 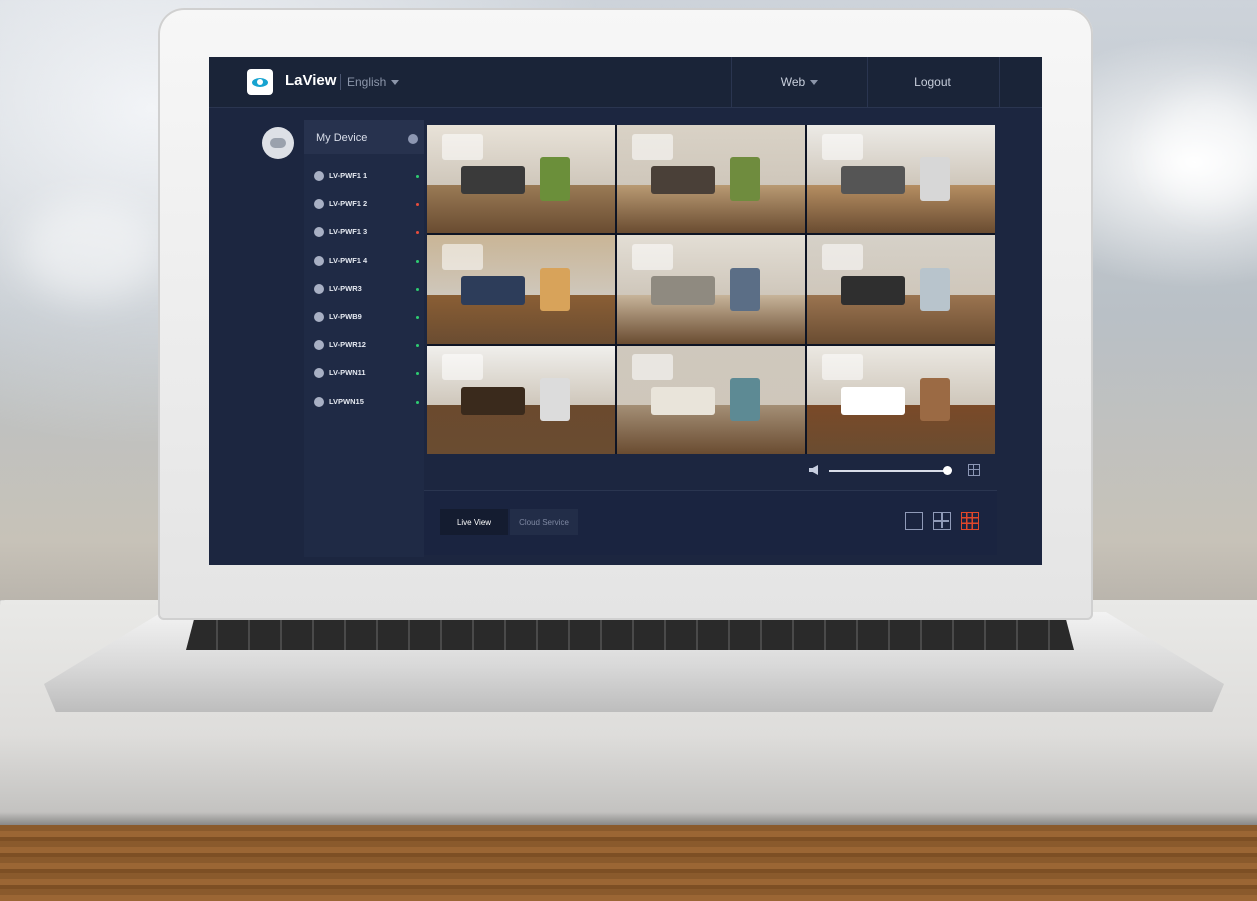 I want to click on bottom-toolbar: Live View Cloud Service, so click(x=710, y=522).